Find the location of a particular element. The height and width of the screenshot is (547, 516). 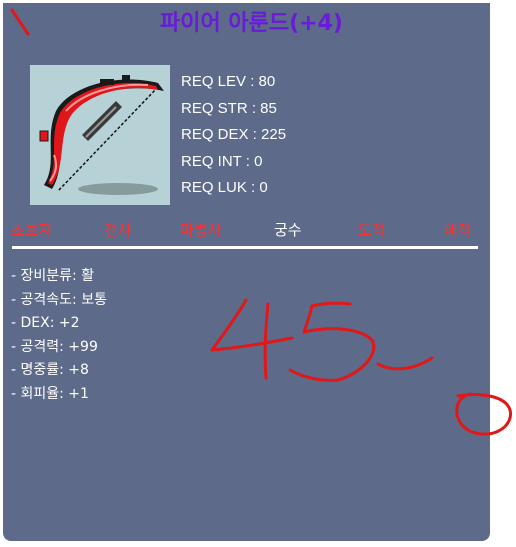

stat-avoidability: - 회피율: +1 is located at coordinates (50, 393).